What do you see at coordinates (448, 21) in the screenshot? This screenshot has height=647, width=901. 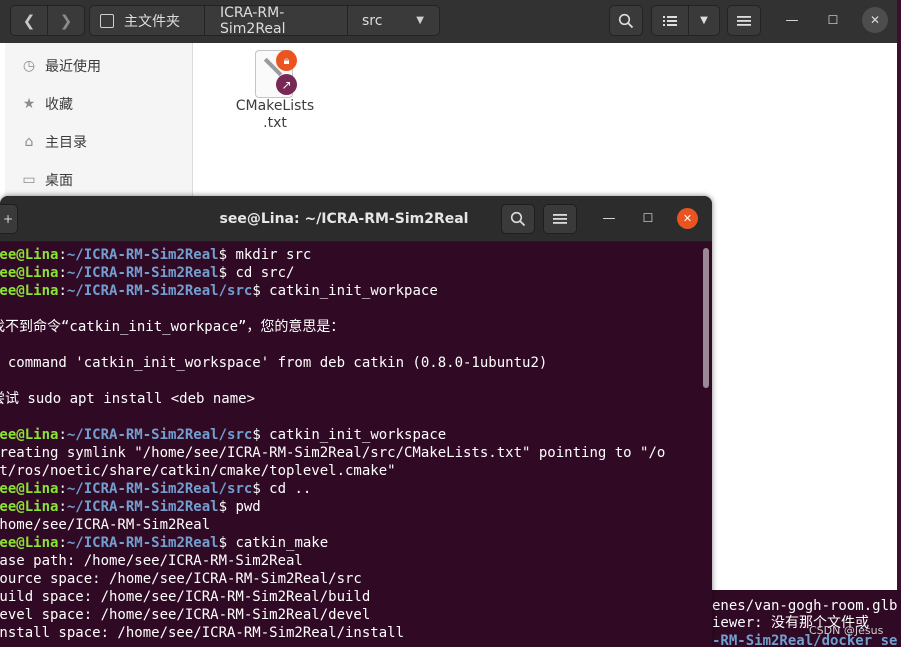 I see `file-manager-headerbar: ❮ ❯ 主文件夹 ICRA-RM-Sim2Real src ▼ ▼ — ☐ ✕` at bounding box center [448, 21].